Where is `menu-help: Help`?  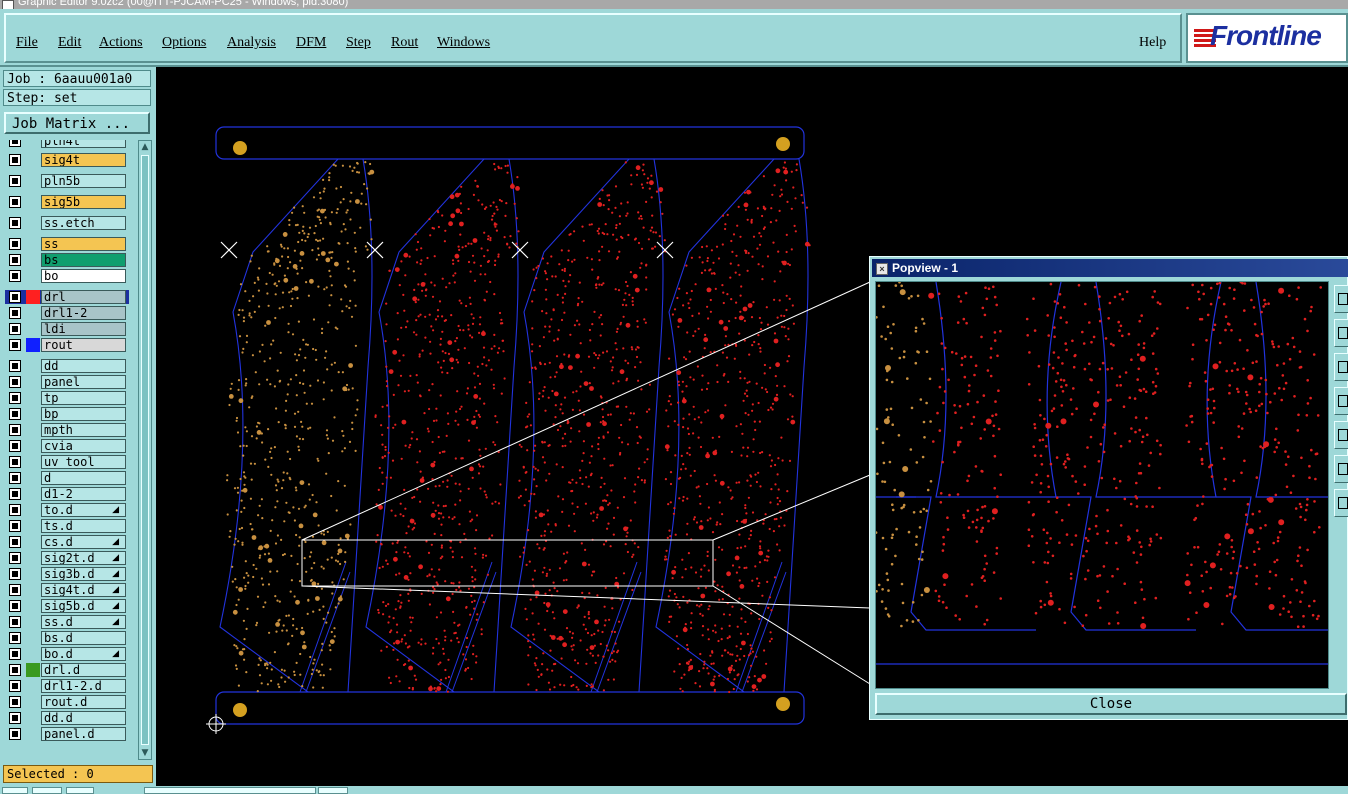
menu-help: Help is located at coordinates (1152, 43).